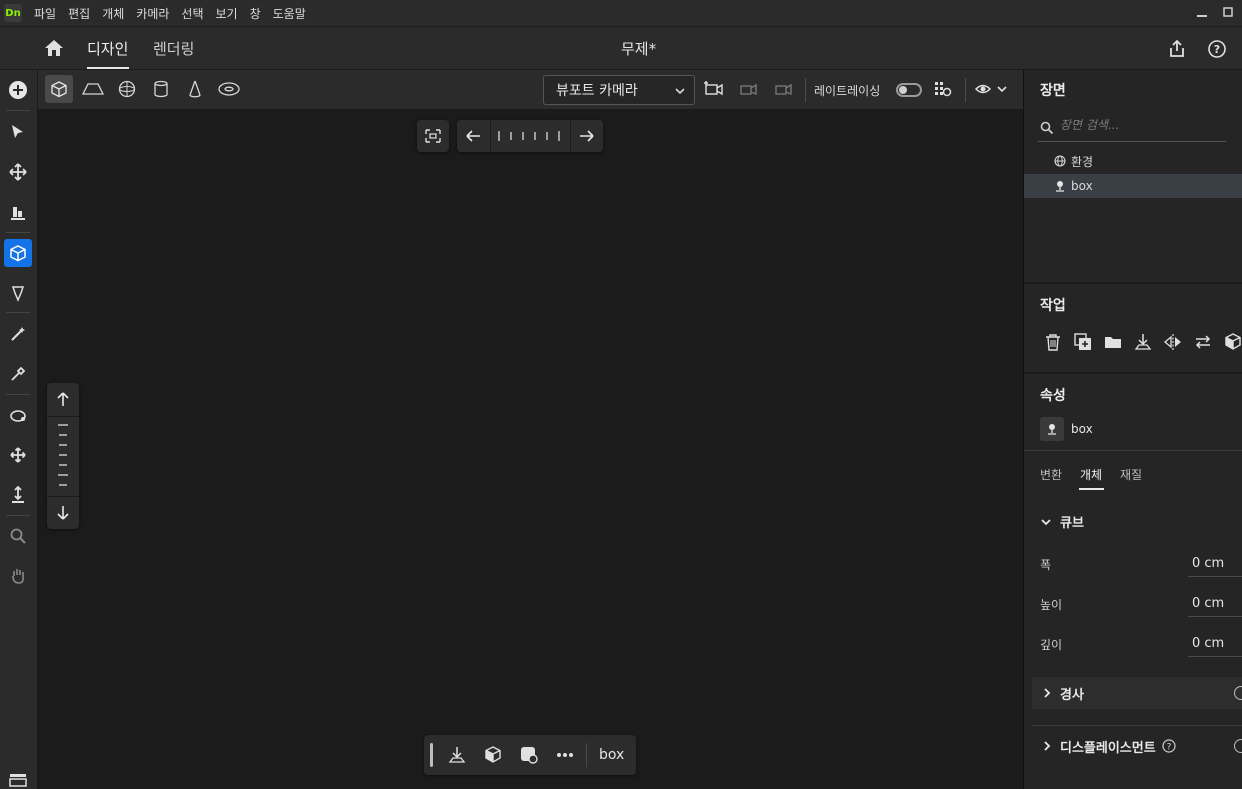  What do you see at coordinates (227, 13) in the screenshot?
I see `menu-view: 보기` at bounding box center [227, 13].